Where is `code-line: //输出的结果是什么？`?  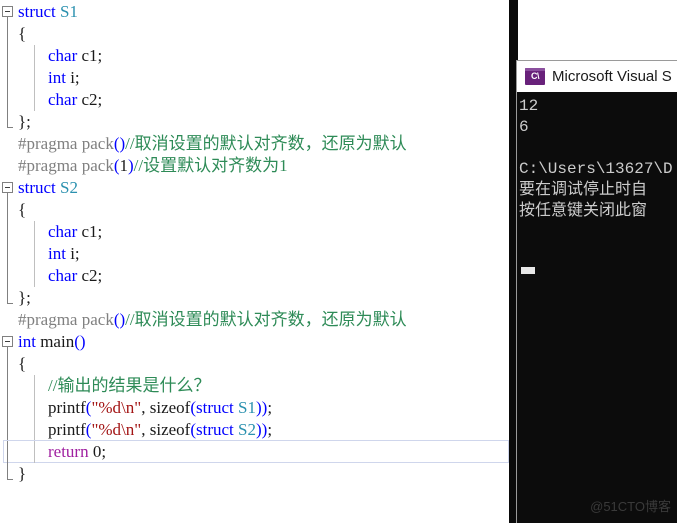 code-line: //输出的结果是什么？ is located at coordinates (254, 386).